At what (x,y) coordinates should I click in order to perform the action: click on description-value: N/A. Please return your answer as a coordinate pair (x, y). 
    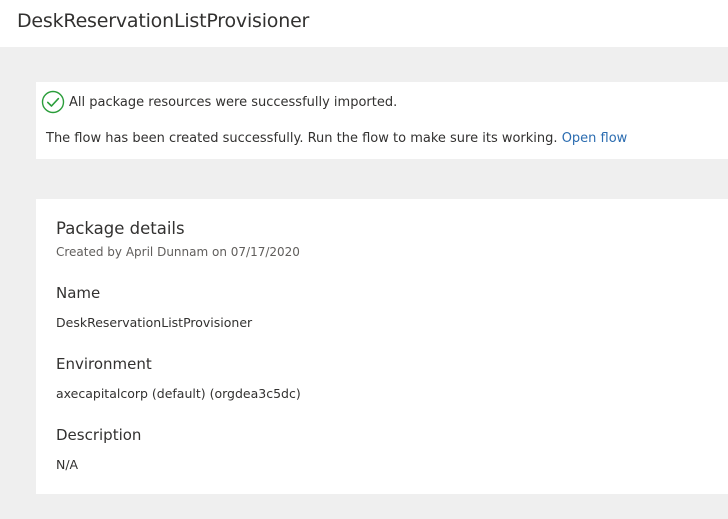
    Looking at the image, I should click on (67, 464).